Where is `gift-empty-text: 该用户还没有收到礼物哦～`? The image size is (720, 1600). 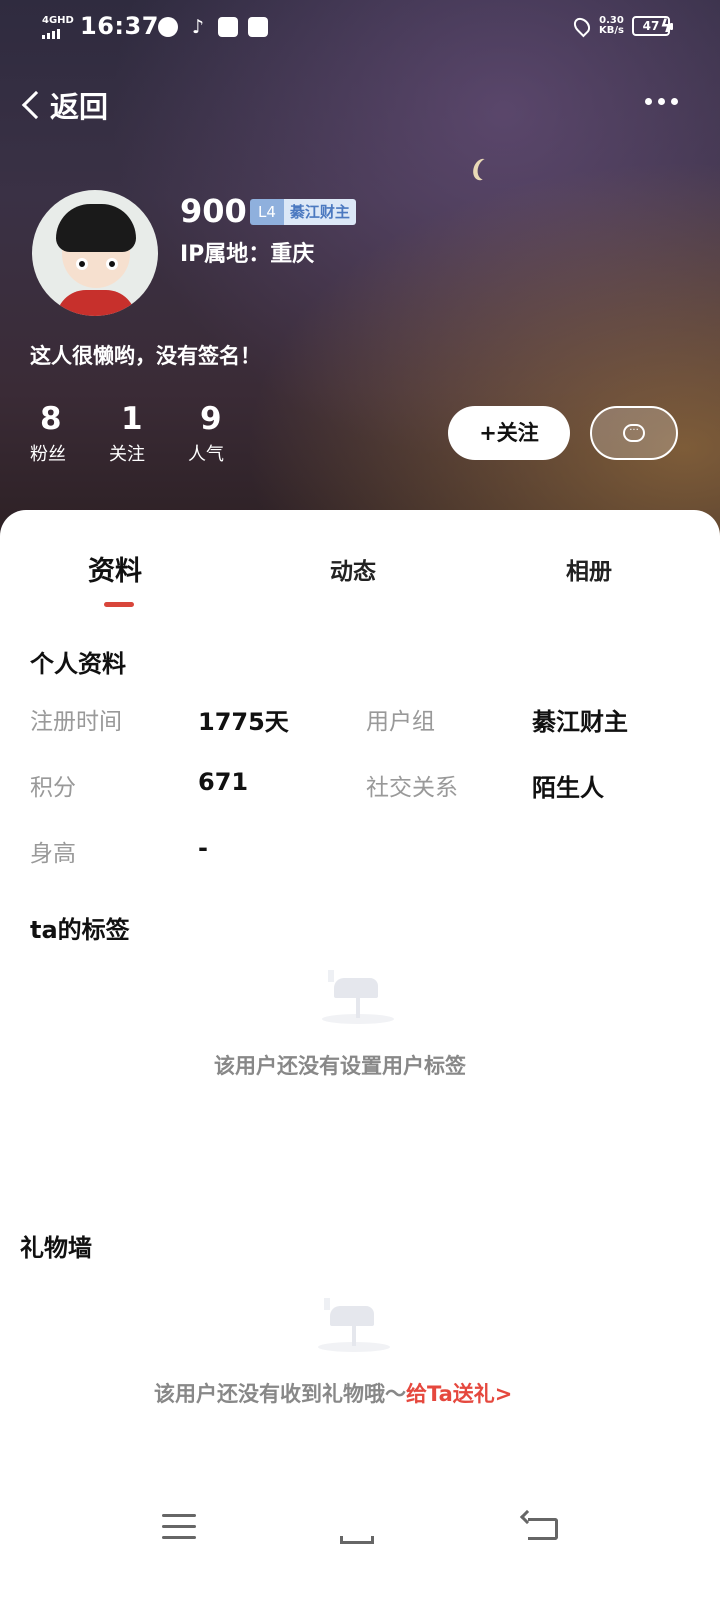 gift-empty-text: 该用户还没有收到礼物哦～ is located at coordinates (280, 1394).